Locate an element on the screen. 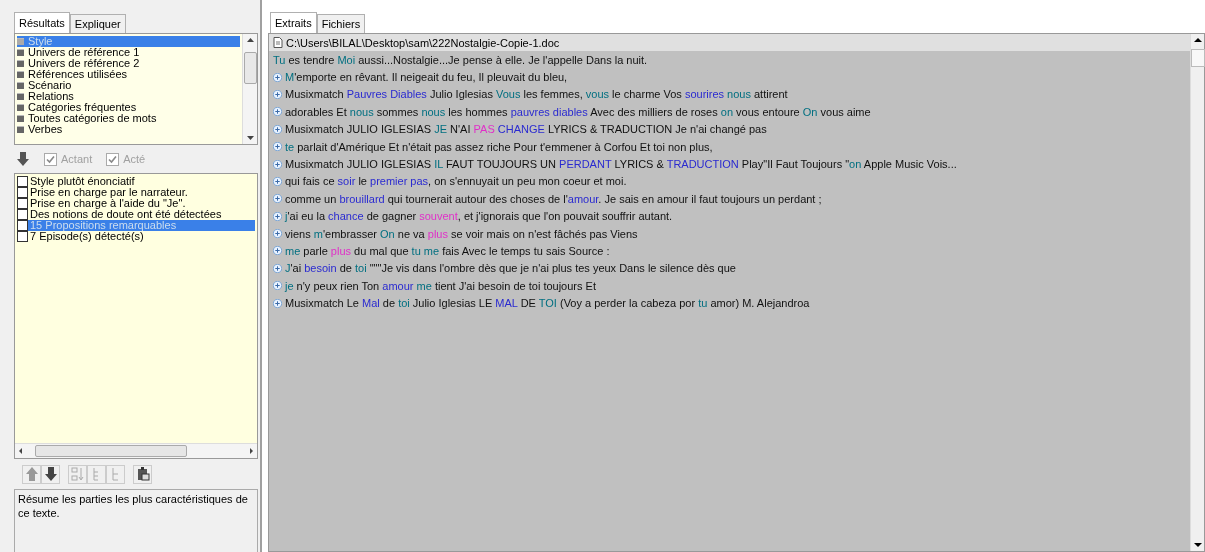  paste-button is located at coordinates (142, 474).